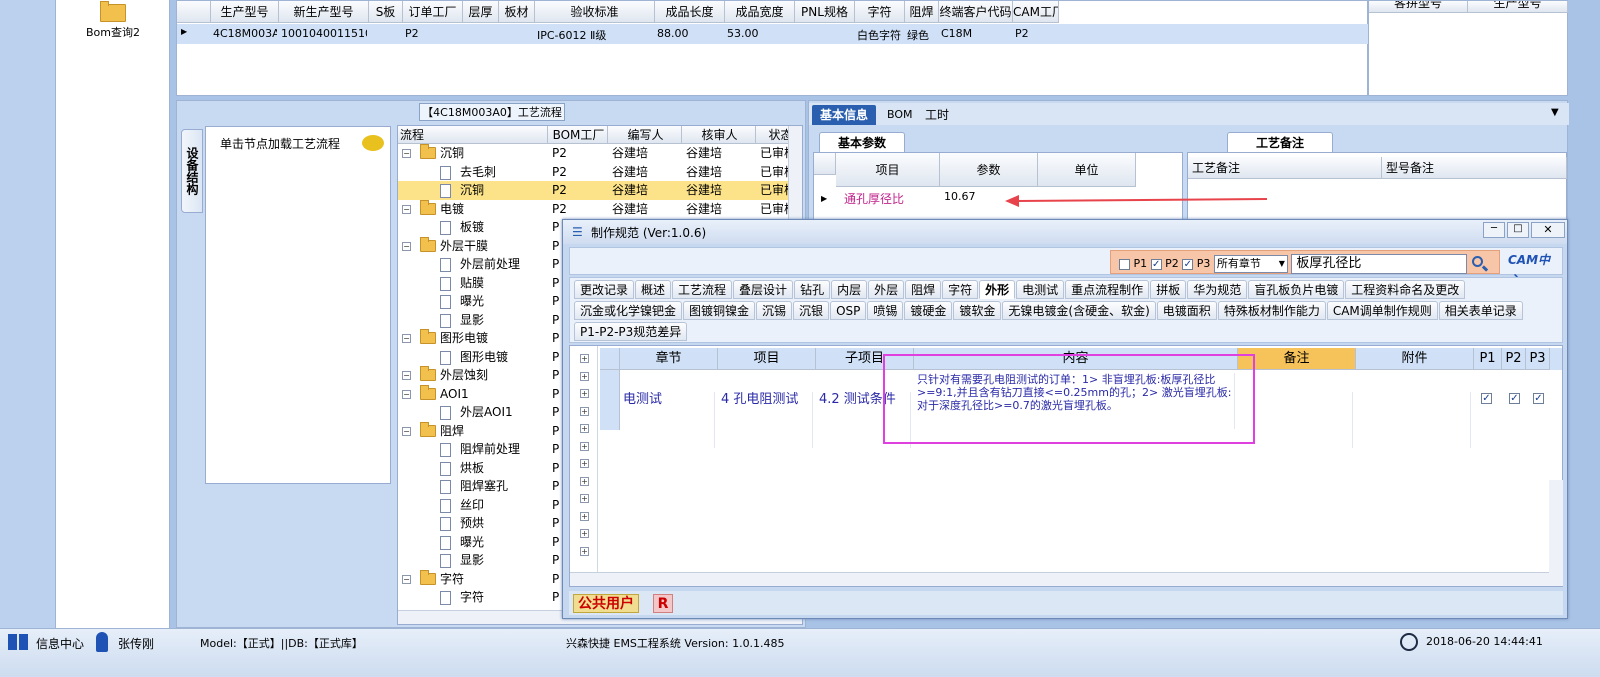 This screenshot has height=677, width=1600. Describe the element at coordinates (922, 35) in the screenshot. I see `top-cell-11: 绿色` at that location.